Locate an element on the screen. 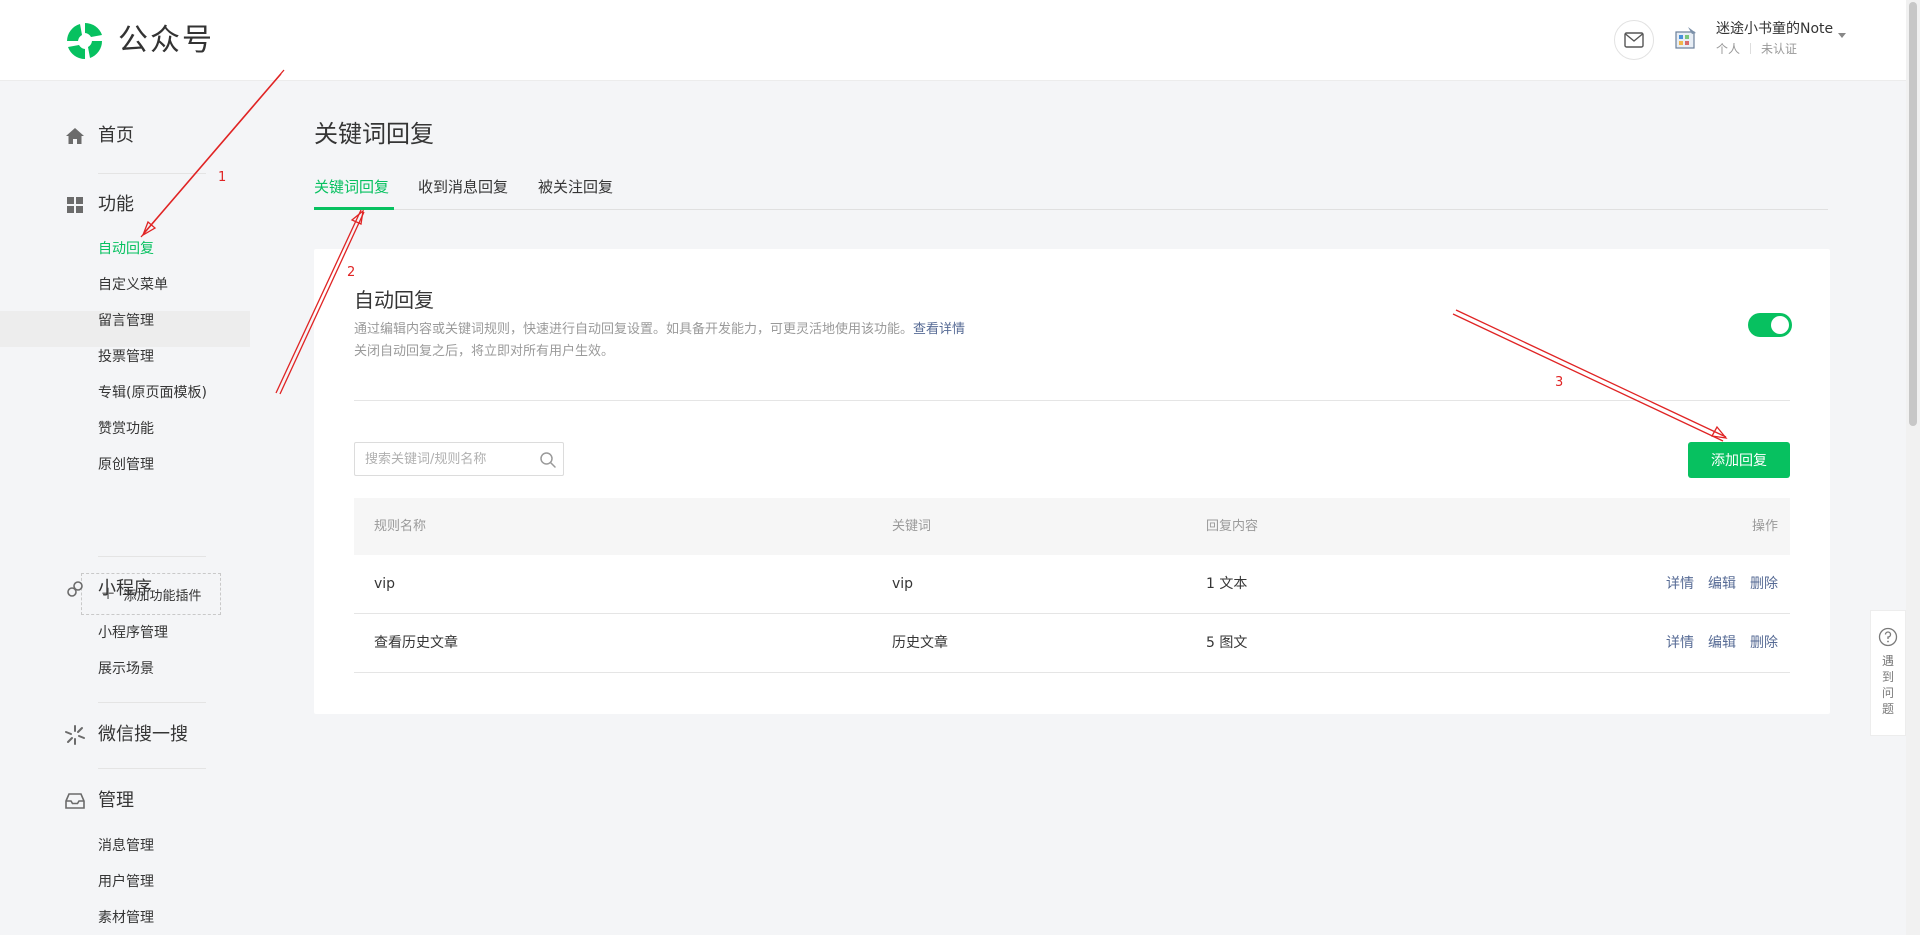 The height and width of the screenshot is (935, 1920). help-label: 遇到问题 is located at coordinates (1888, 685).